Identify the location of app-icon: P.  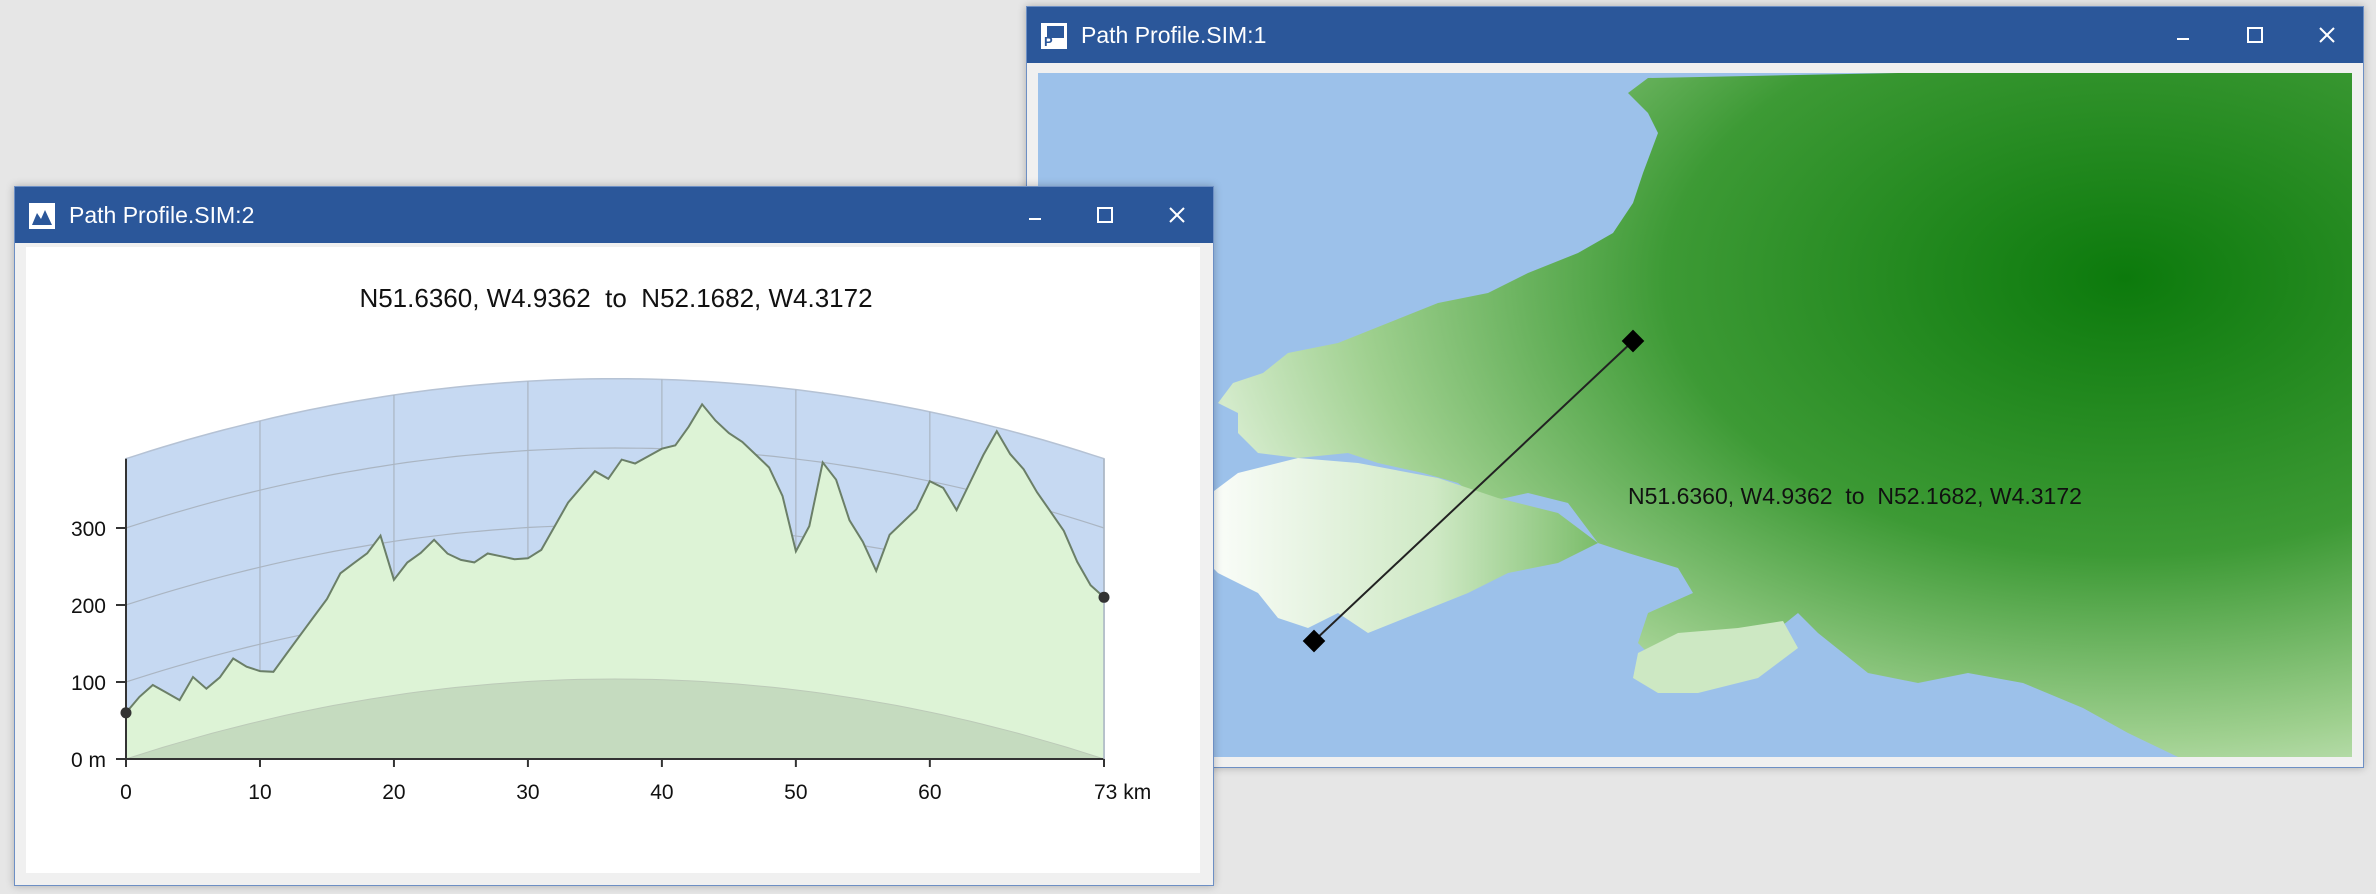
(1054, 36).